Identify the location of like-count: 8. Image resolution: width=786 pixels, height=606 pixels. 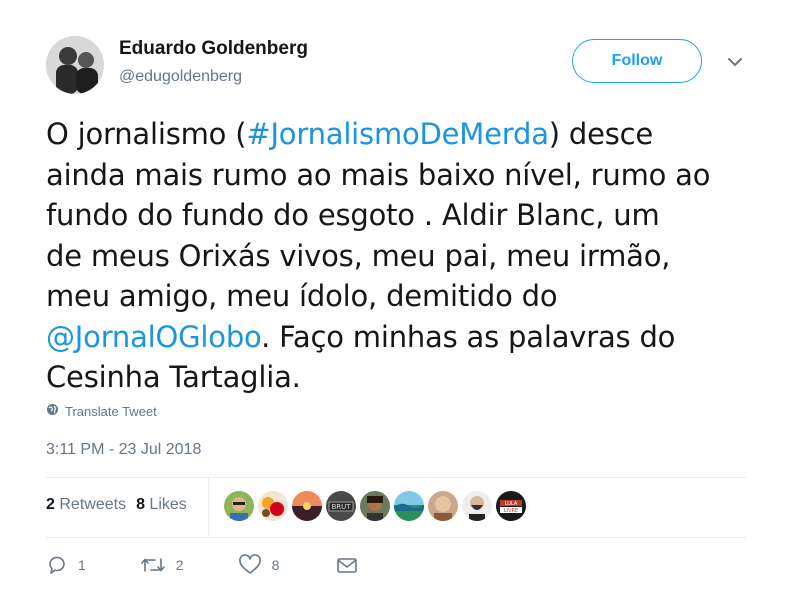
(275, 565).